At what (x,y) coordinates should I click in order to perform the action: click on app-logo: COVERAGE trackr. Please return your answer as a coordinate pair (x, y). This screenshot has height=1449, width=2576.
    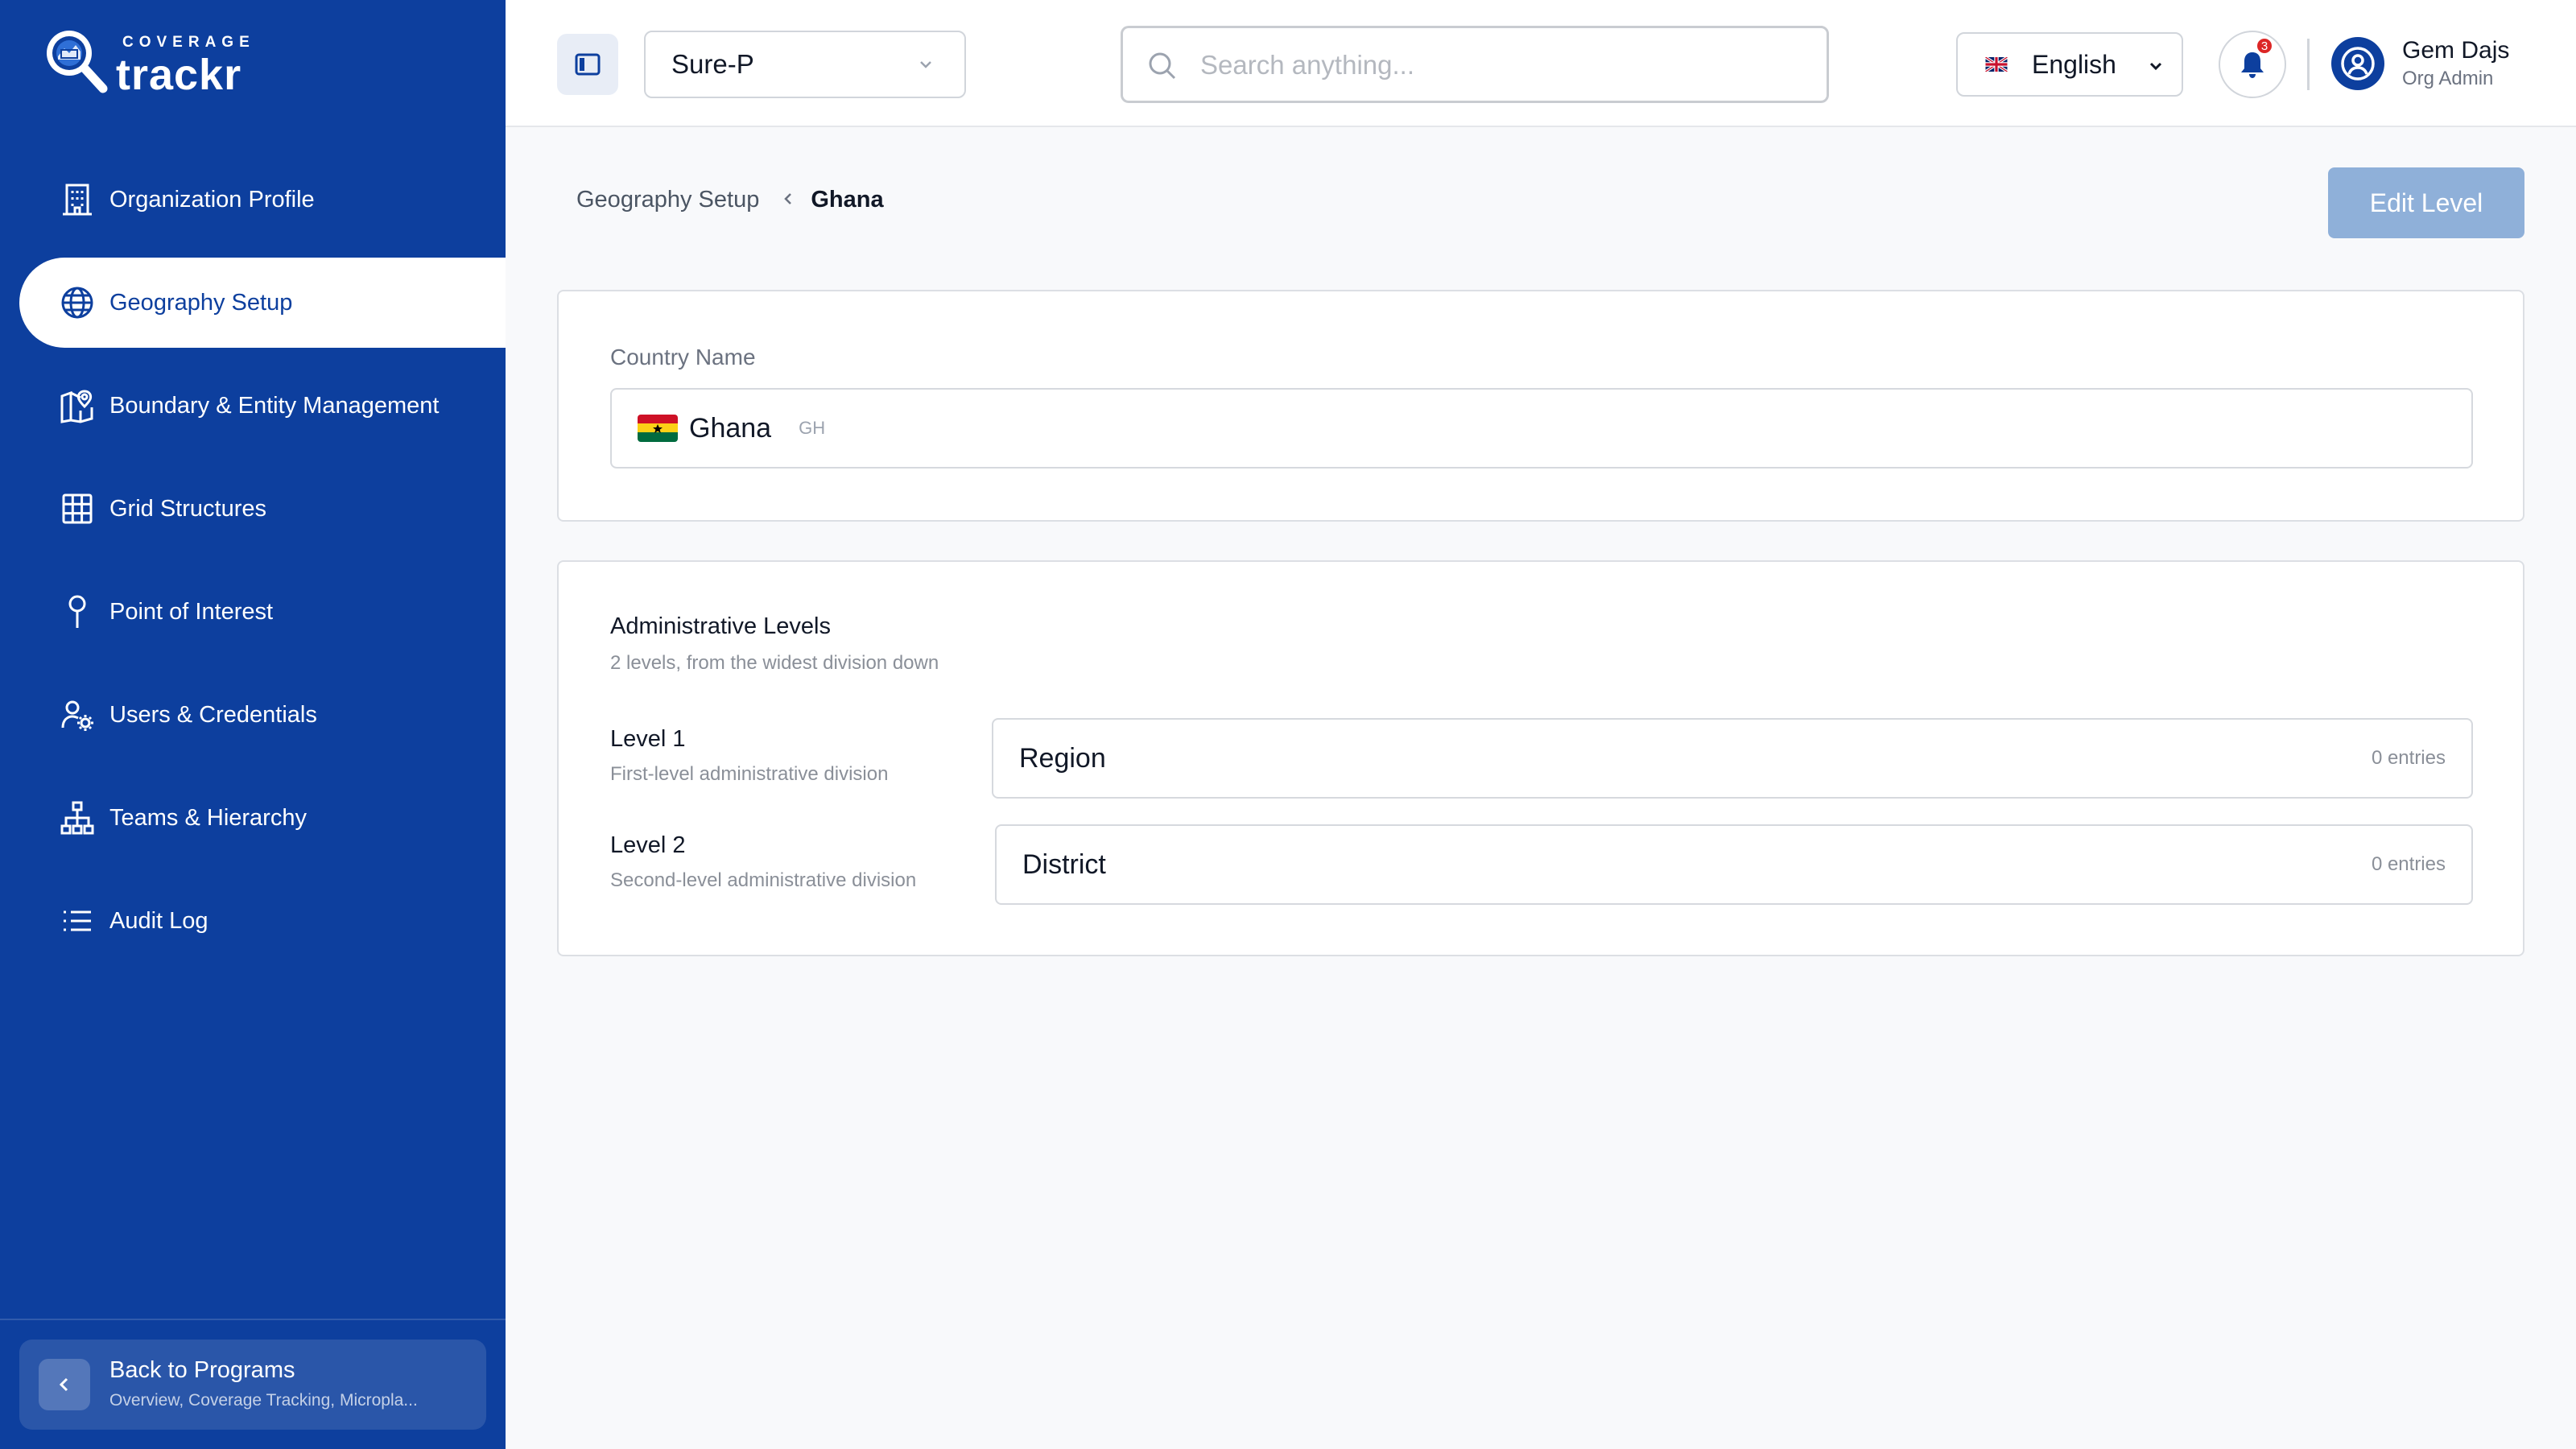
    Looking at the image, I should click on (144, 62).